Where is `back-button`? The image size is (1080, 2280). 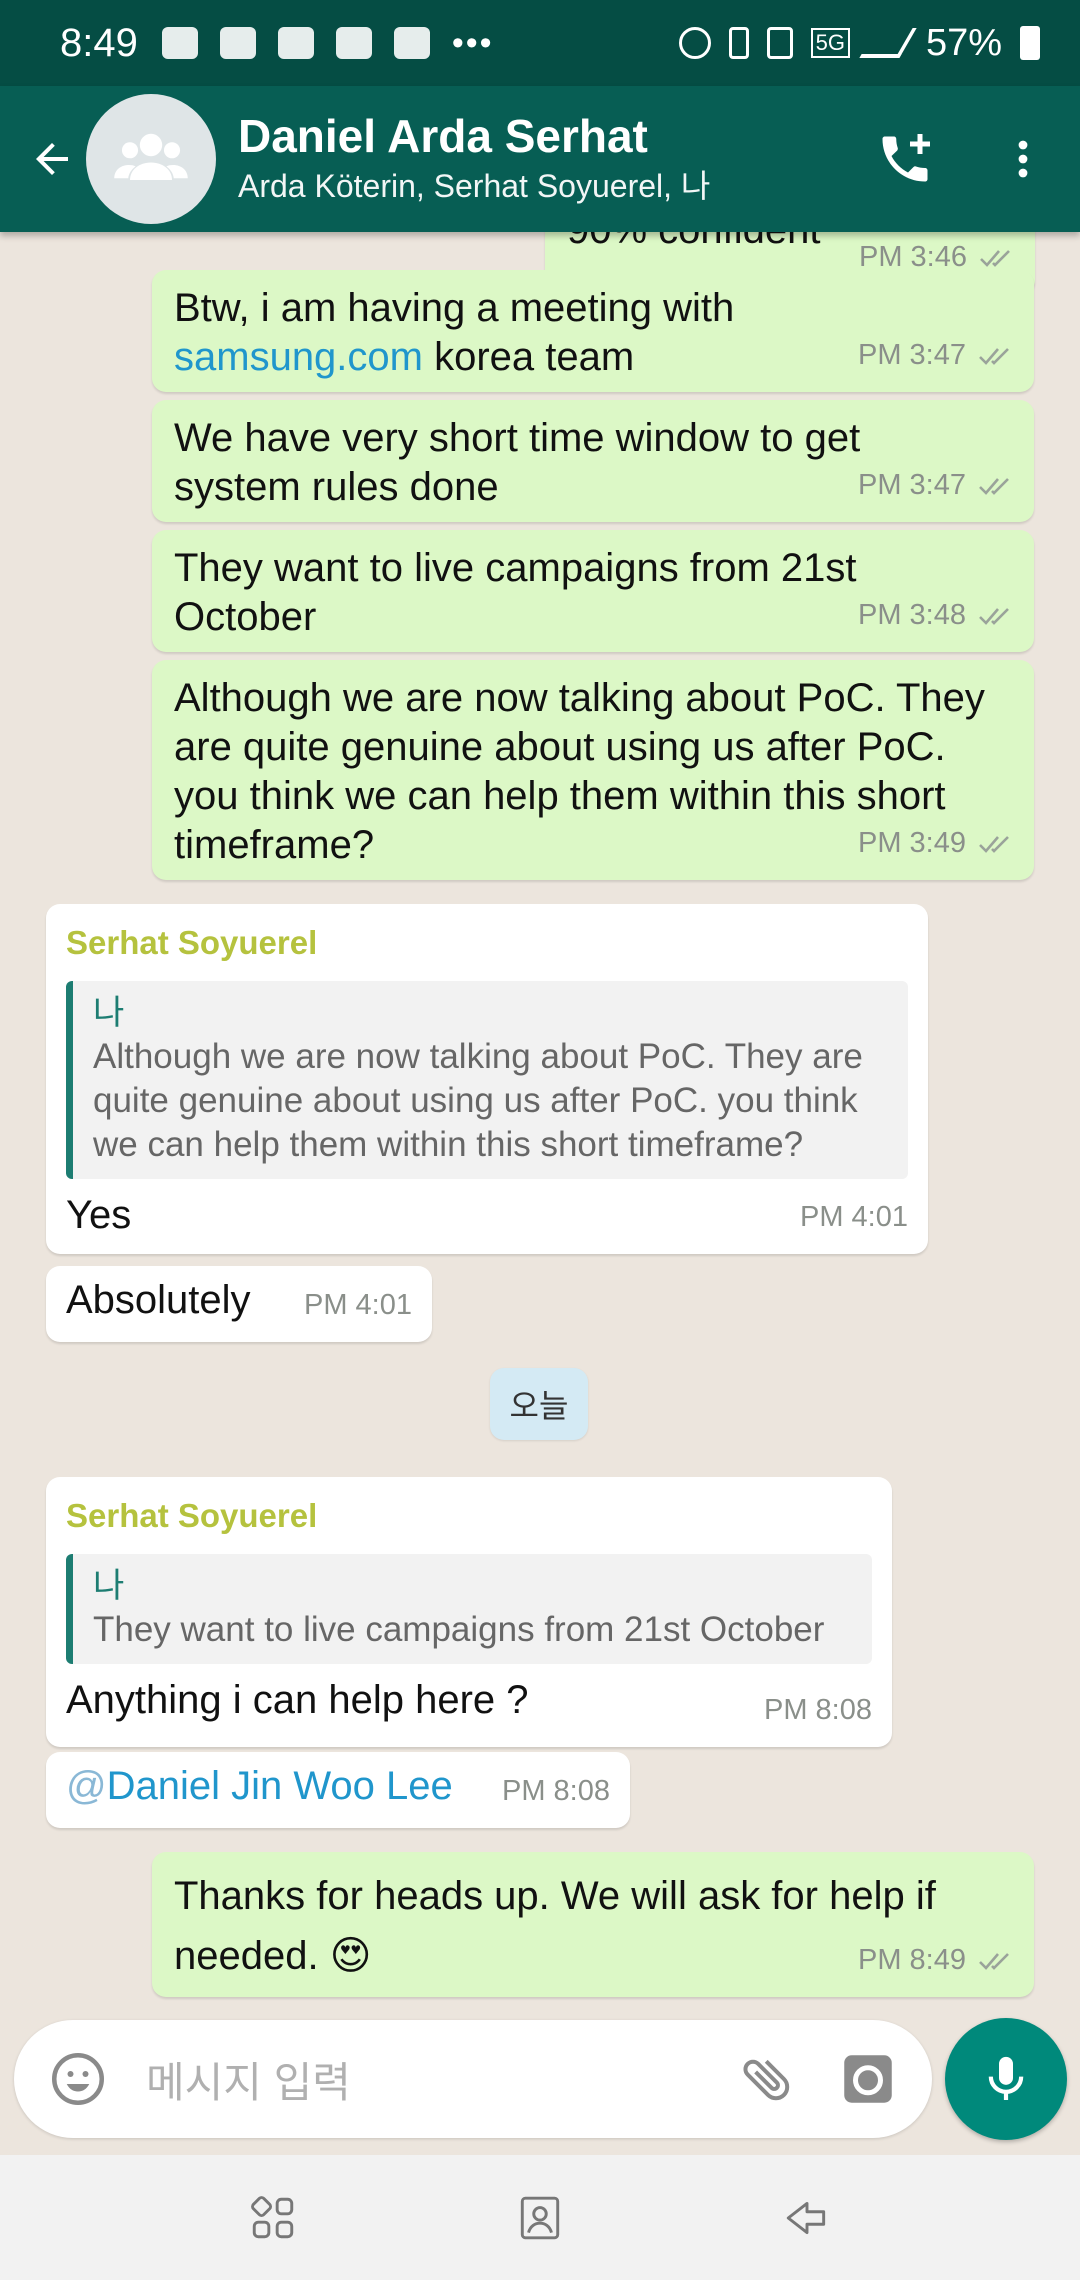
back-button is located at coordinates (52, 159).